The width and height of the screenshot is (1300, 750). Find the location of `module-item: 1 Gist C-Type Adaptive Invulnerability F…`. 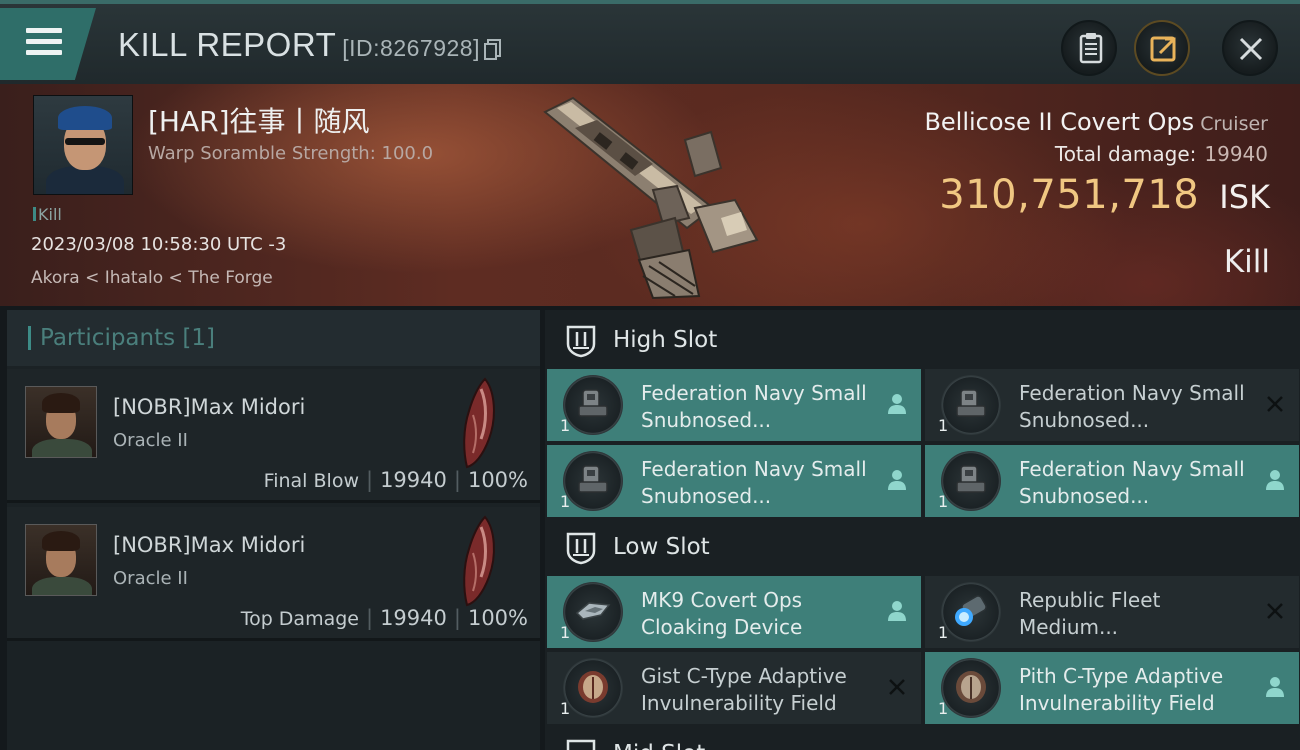

module-item: 1 Gist C-Type Adaptive Invulnerability F… is located at coordinates (734, 688).